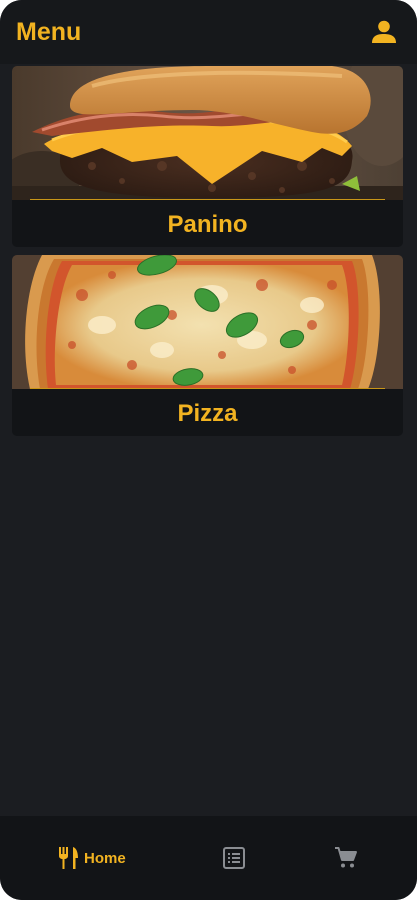 The width and height of the screenshot is (417, 900). I want to click on nav-home: Home, so click(92, 858).